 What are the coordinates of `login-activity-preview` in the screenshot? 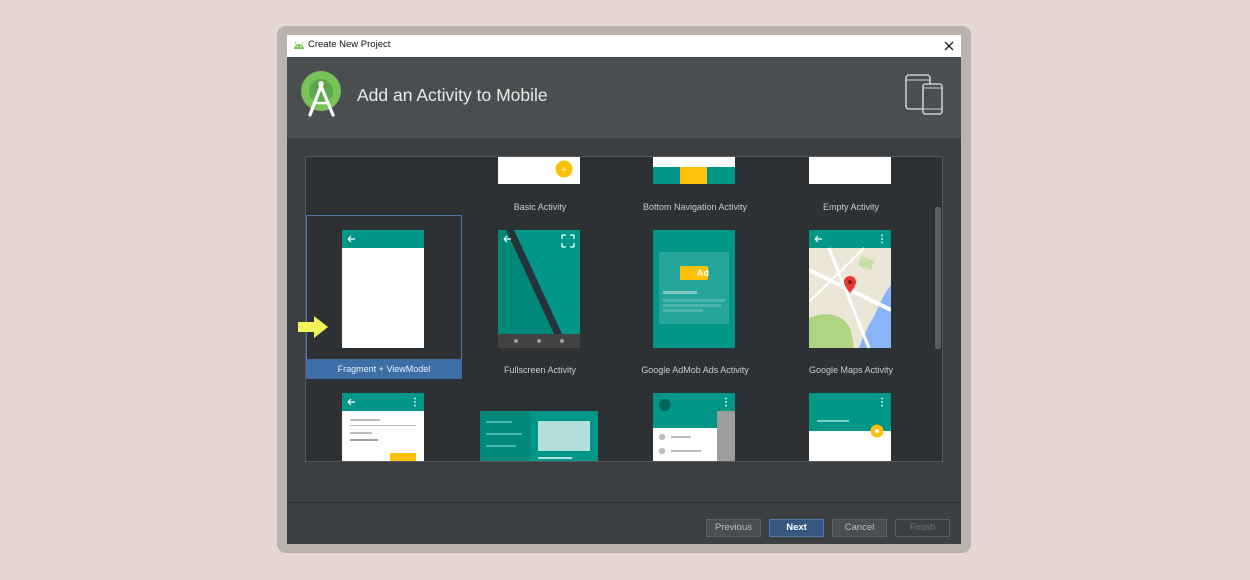 It's located at (383, 427).